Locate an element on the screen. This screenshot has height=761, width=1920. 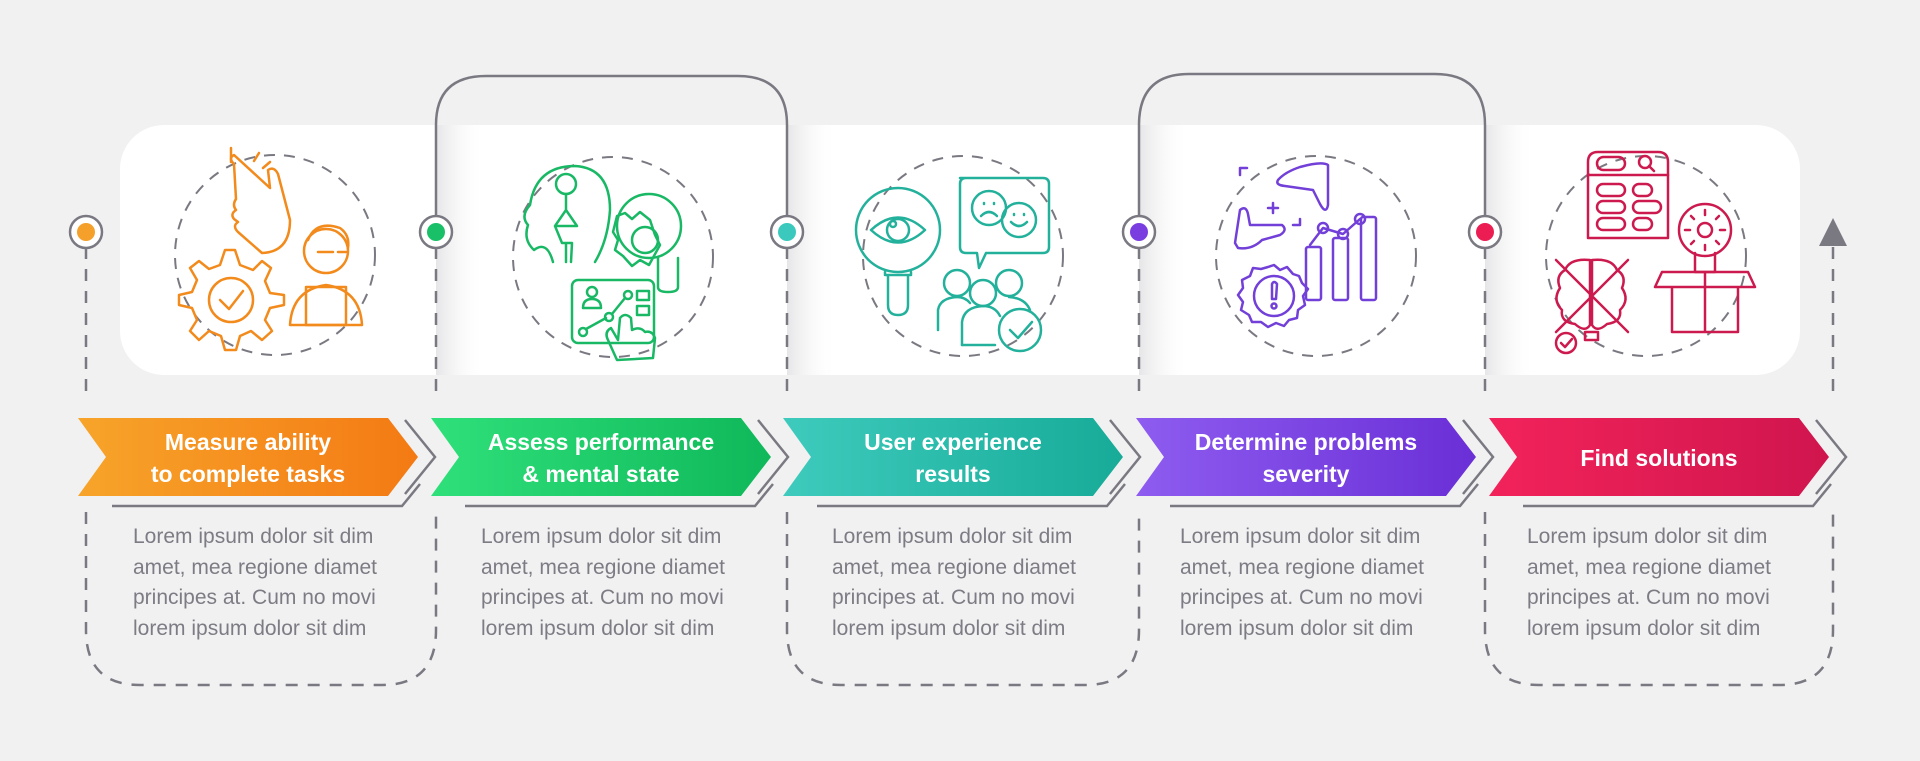
step-title-1: Measure ability to complete tasks is located at coordinates (248, 458).